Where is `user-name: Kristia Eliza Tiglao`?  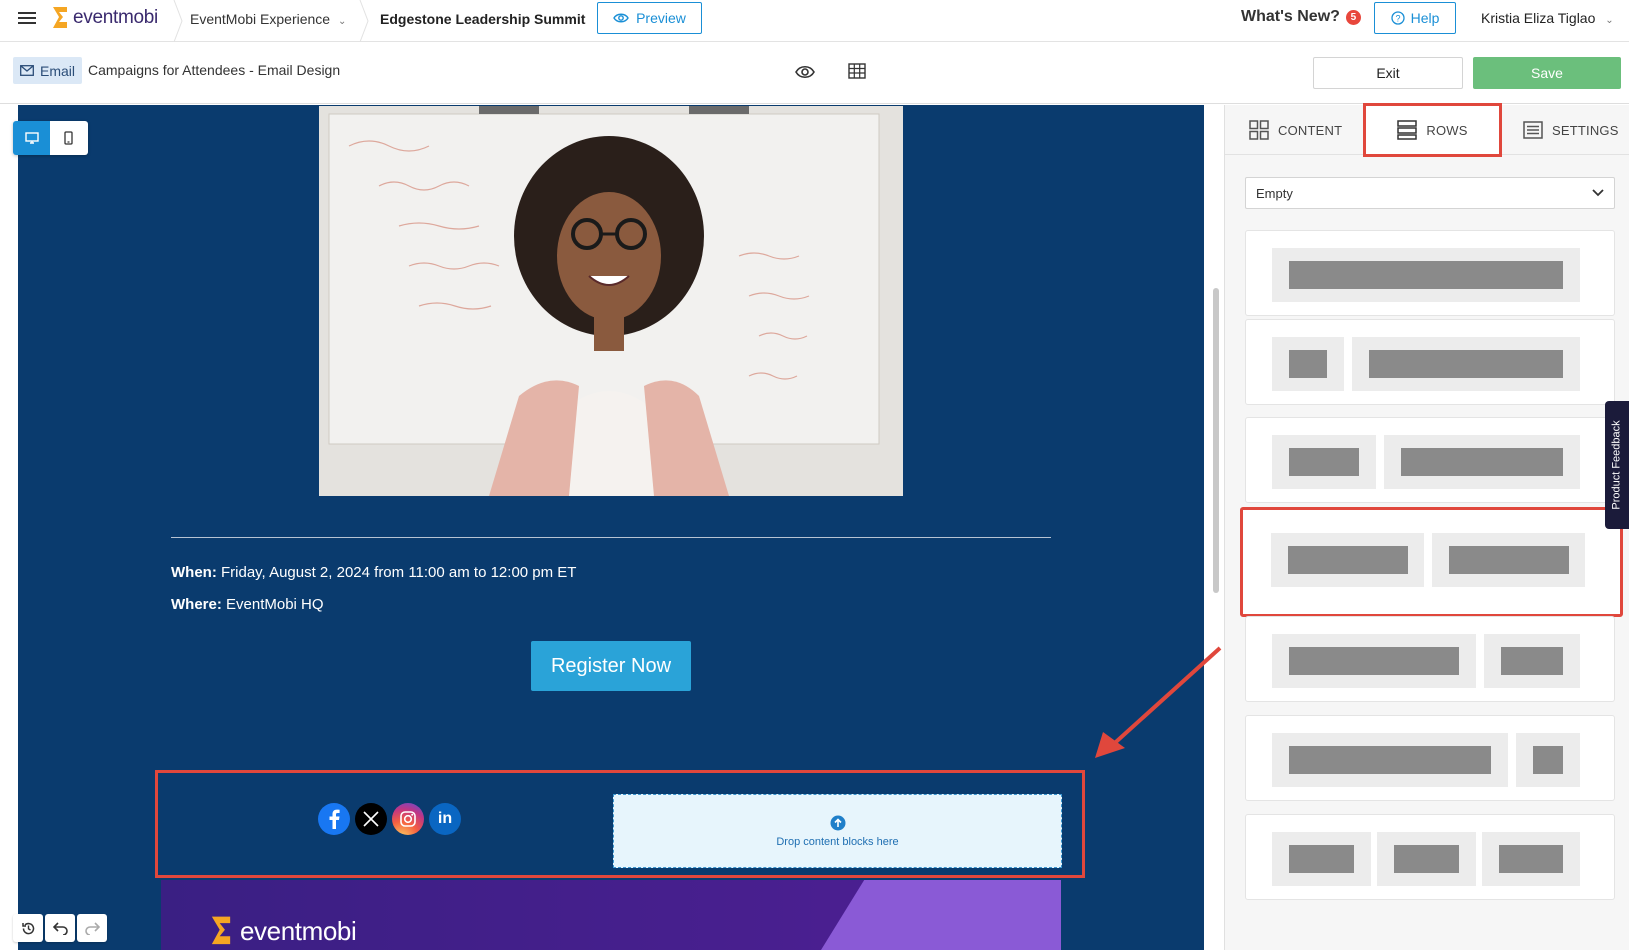
user-name: Kristia Eliza Tiglao is located at coordinates (1538, 18).